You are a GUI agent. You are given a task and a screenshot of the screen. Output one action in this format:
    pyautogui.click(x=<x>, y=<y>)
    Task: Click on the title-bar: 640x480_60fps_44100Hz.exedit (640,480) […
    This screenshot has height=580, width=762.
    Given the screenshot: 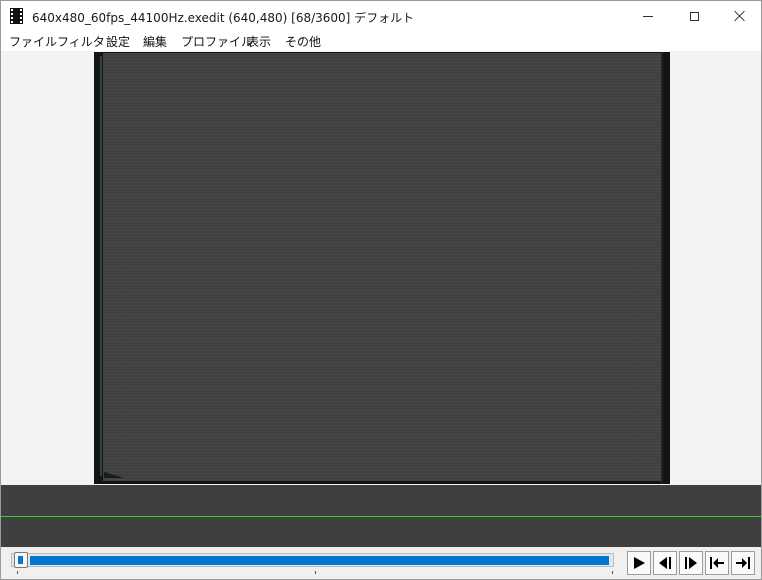 What is the action you would take?
    pyautogui.click(x=381, y=16)
    